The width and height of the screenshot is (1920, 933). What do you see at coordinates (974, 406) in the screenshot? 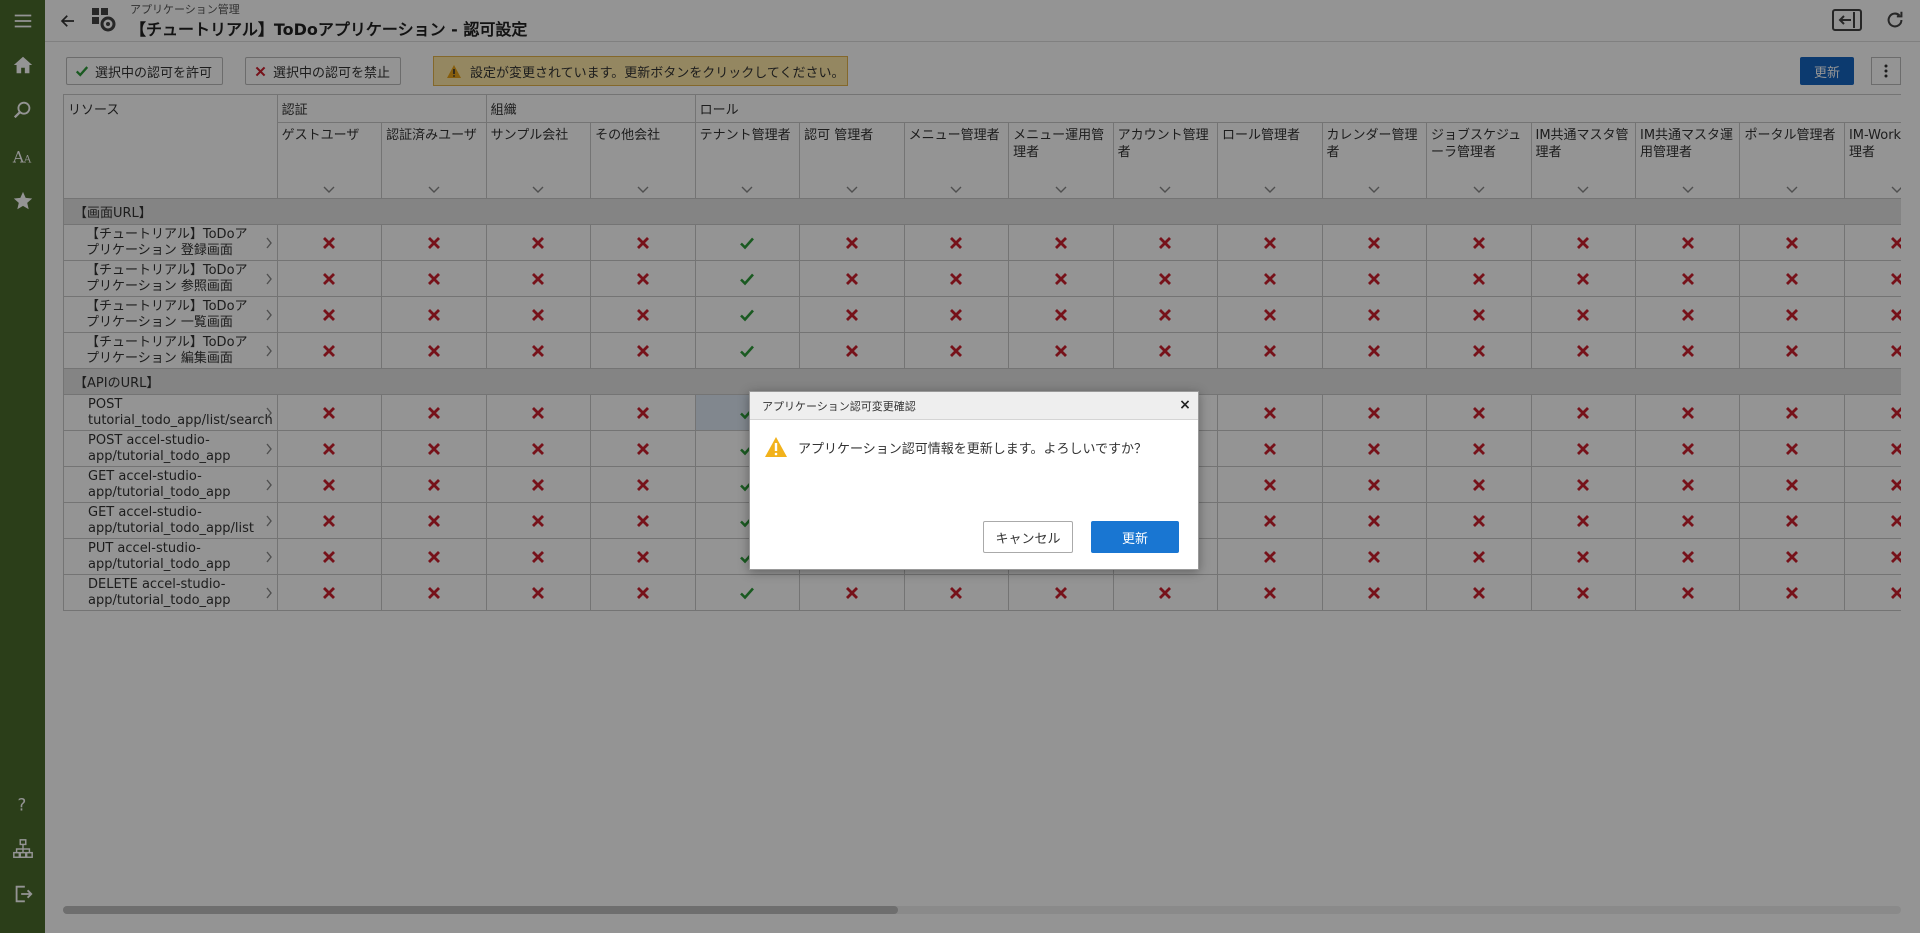
I see `dialog-title-bar: アプリケーション認可変更確認 ×` at bounding box center [974, 406].